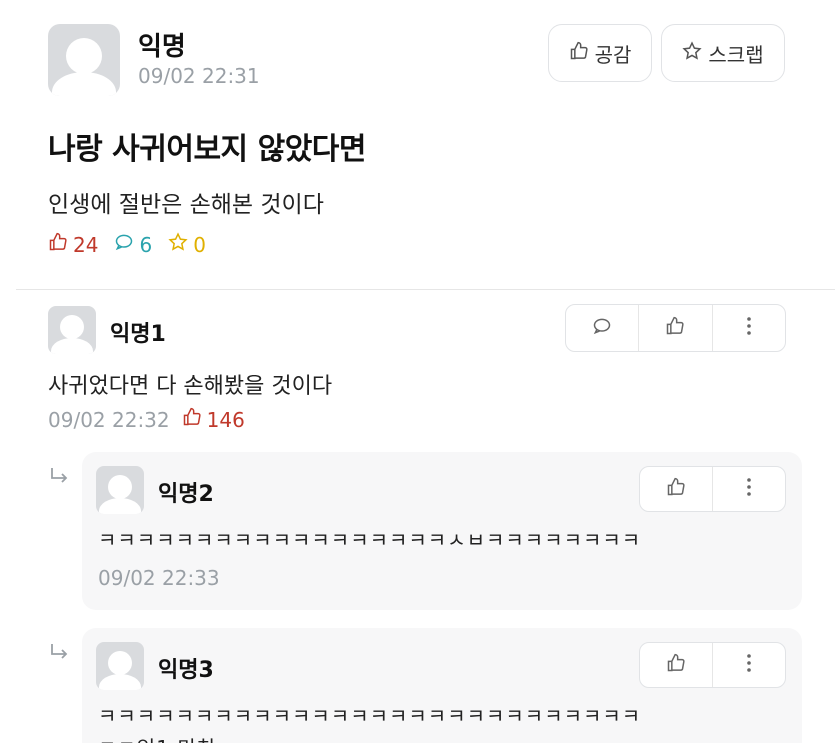 This screenshot has height=743, width=835. I want to click on scrap-count-stat: 0, so click(187, 244).